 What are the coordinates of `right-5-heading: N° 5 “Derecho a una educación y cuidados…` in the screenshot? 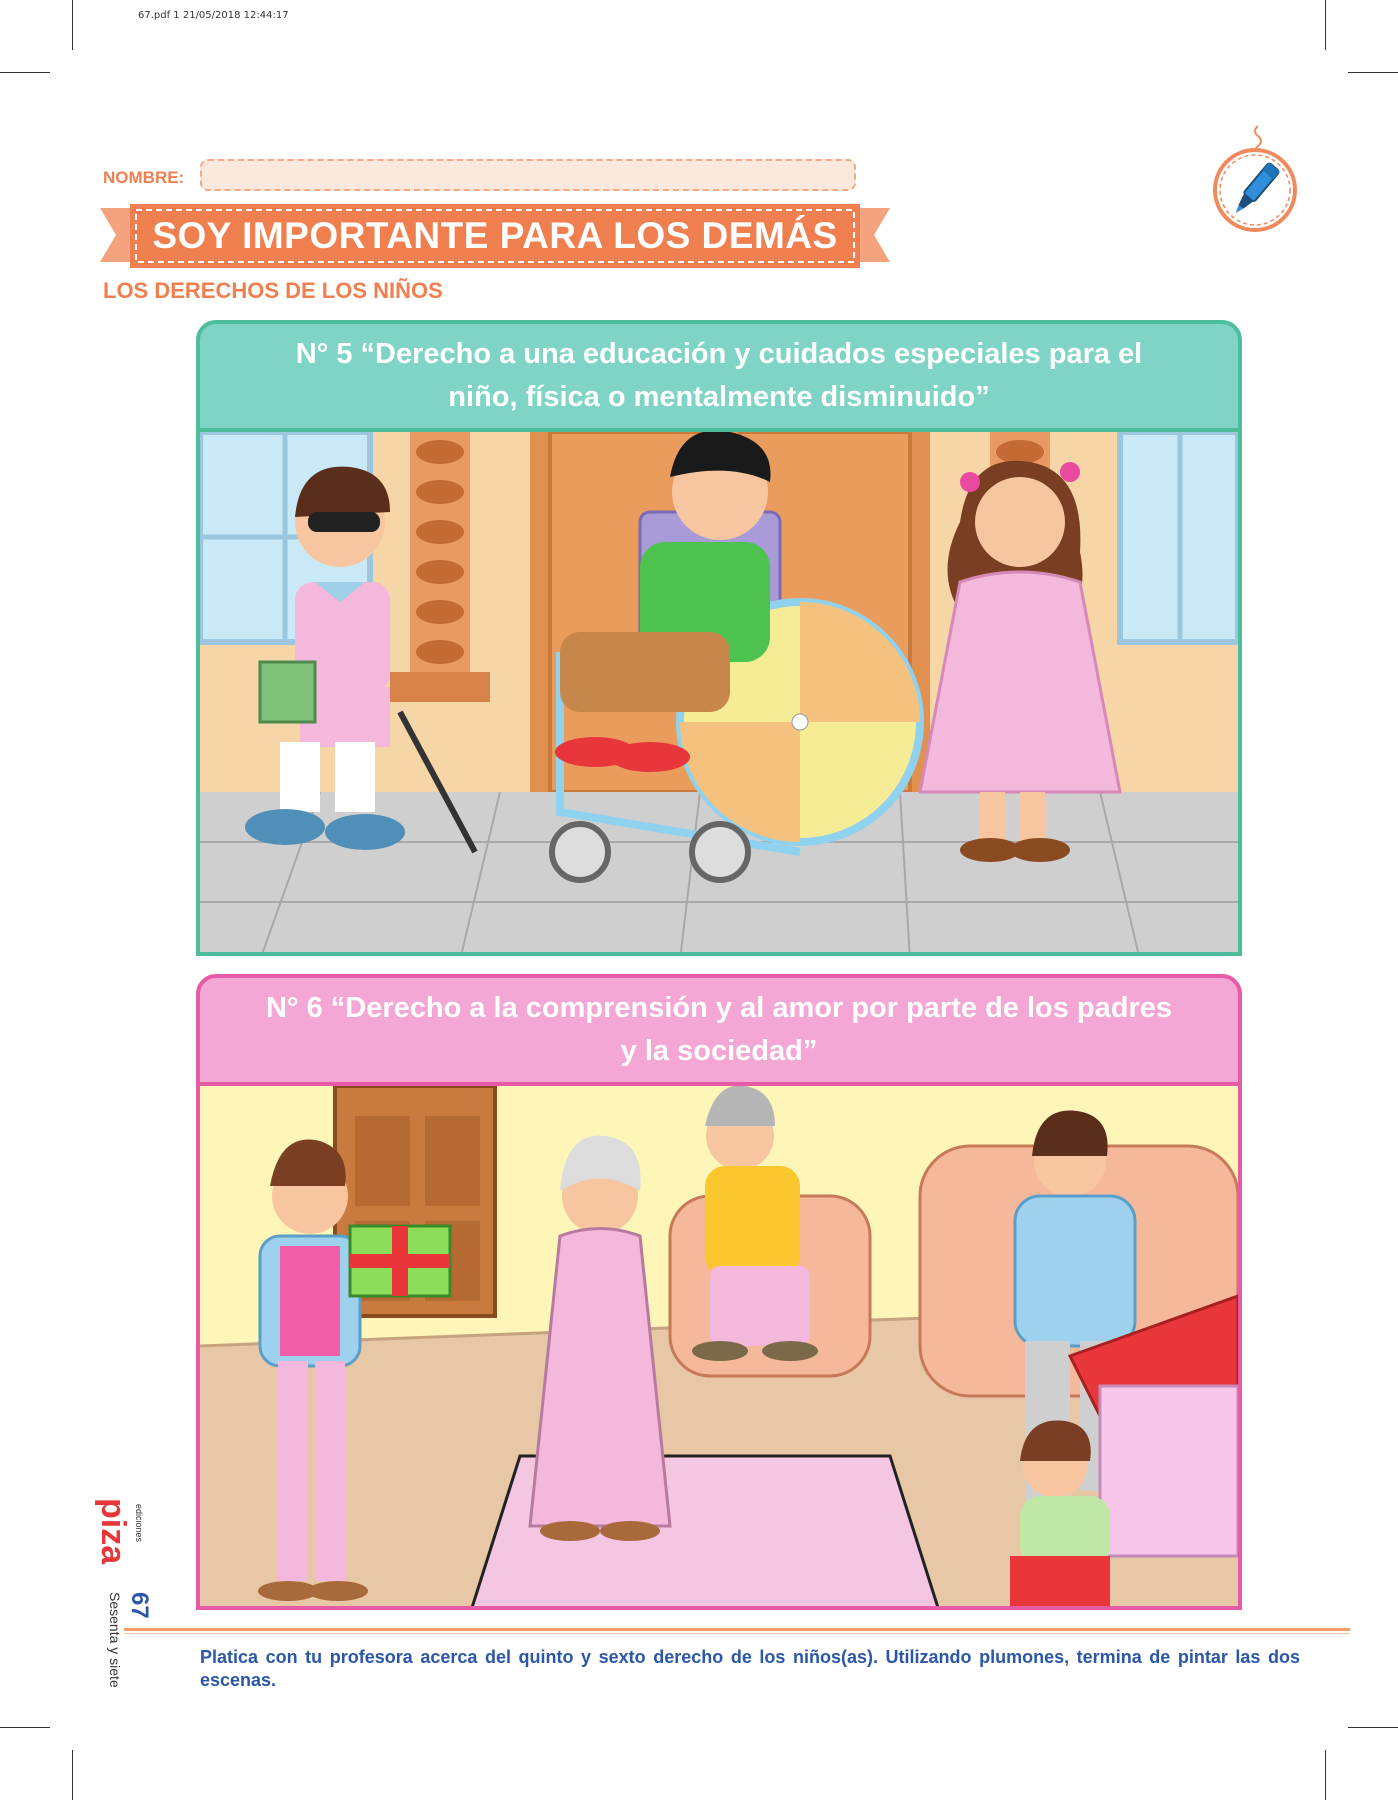 It's located at (719, 376).